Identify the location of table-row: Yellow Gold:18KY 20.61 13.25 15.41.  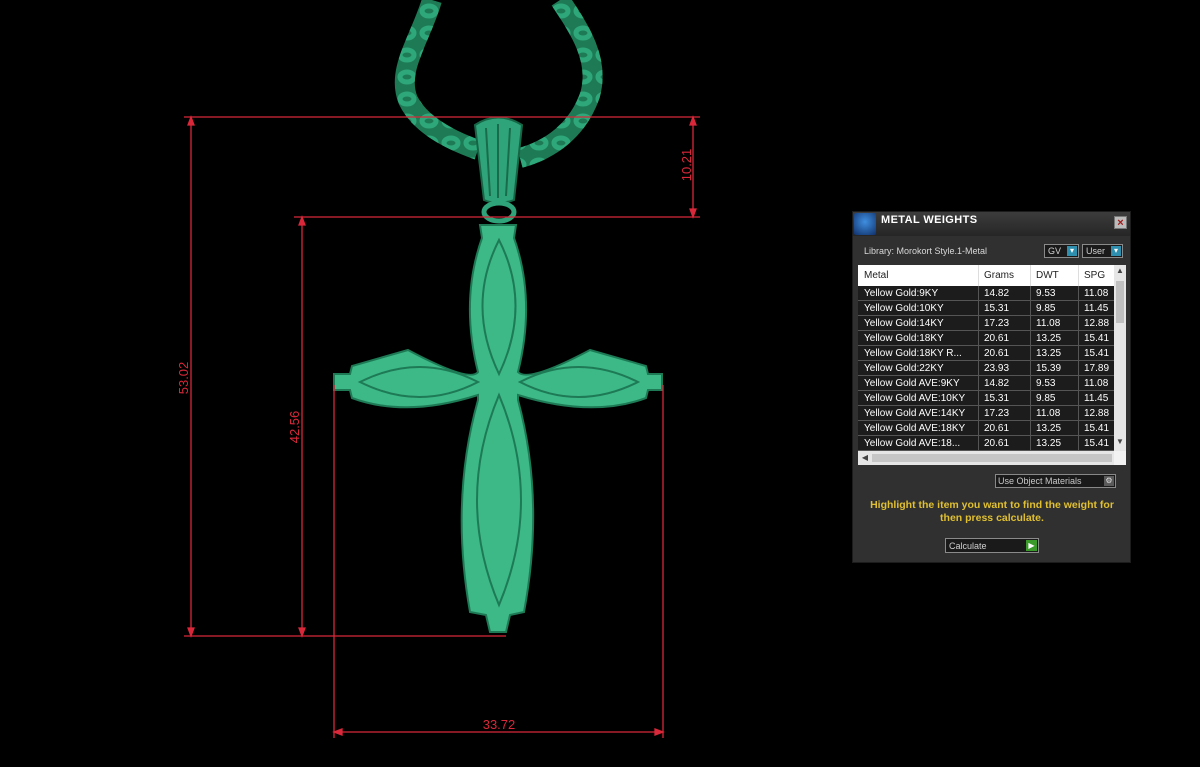
(986, 338).